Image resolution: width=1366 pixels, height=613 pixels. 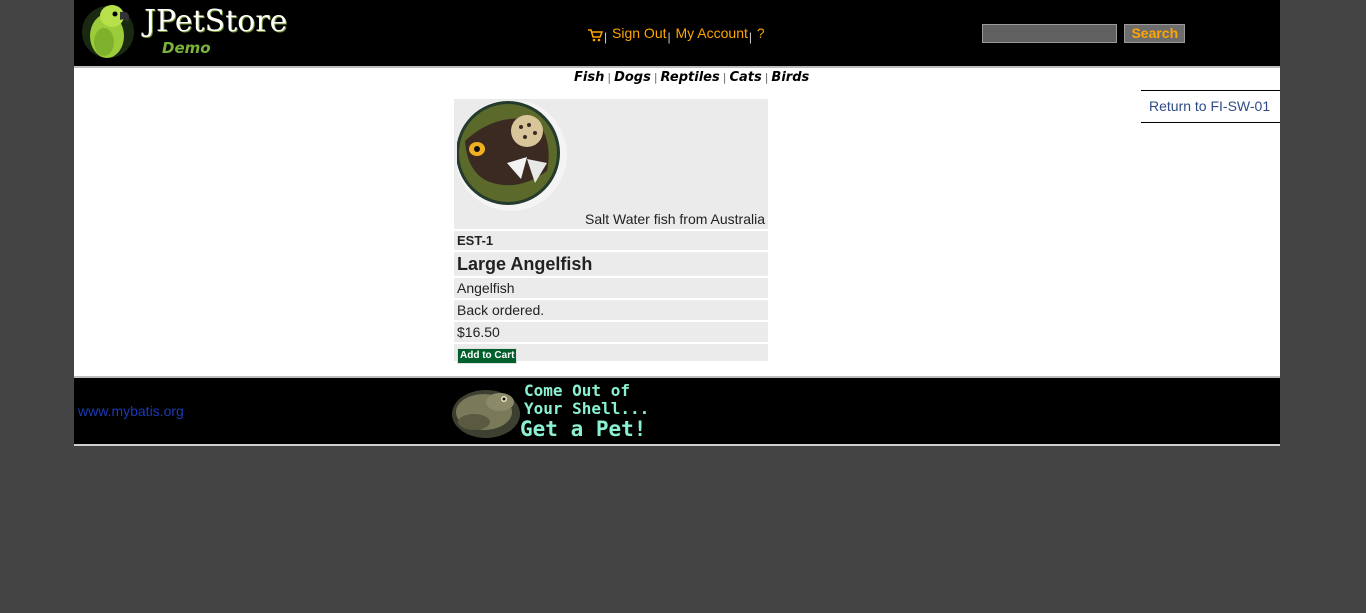 What do you see at coordinates (611, 264) in the screenshot?
I see `item-name: Large Angelfish` at bounding box center [611, 264].